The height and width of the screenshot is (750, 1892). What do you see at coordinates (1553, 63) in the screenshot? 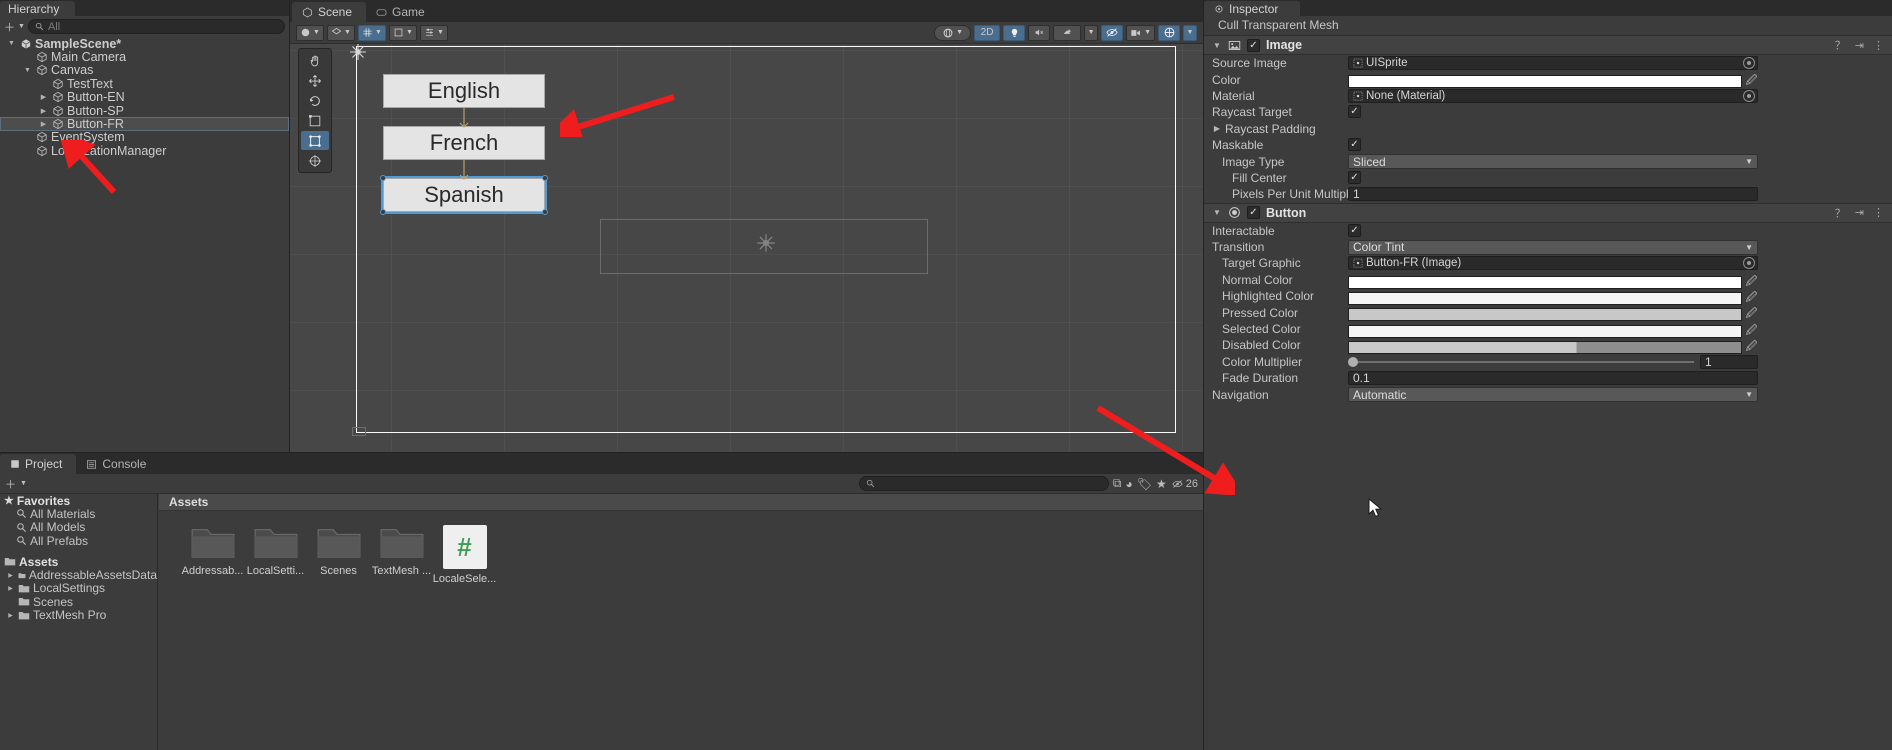
I see `field-source-image: UISprite` at bounding box center [1553, 63].